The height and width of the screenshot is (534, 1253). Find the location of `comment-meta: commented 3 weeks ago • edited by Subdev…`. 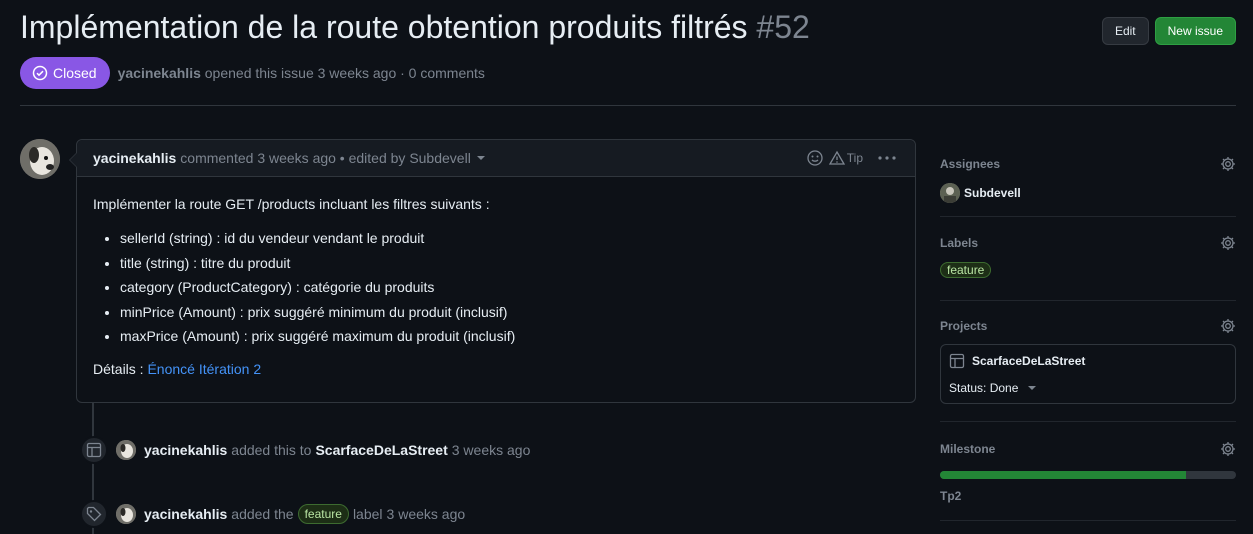

comment-meta: commented 3 weeks ago • edited by Subdev… is located at coordinates (325, 158).